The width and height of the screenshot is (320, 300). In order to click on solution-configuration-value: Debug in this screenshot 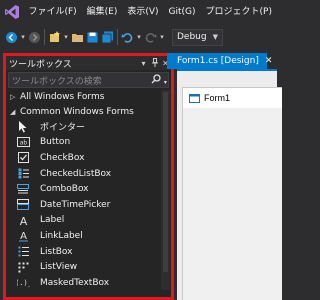, I will do `click(192, 37)`.